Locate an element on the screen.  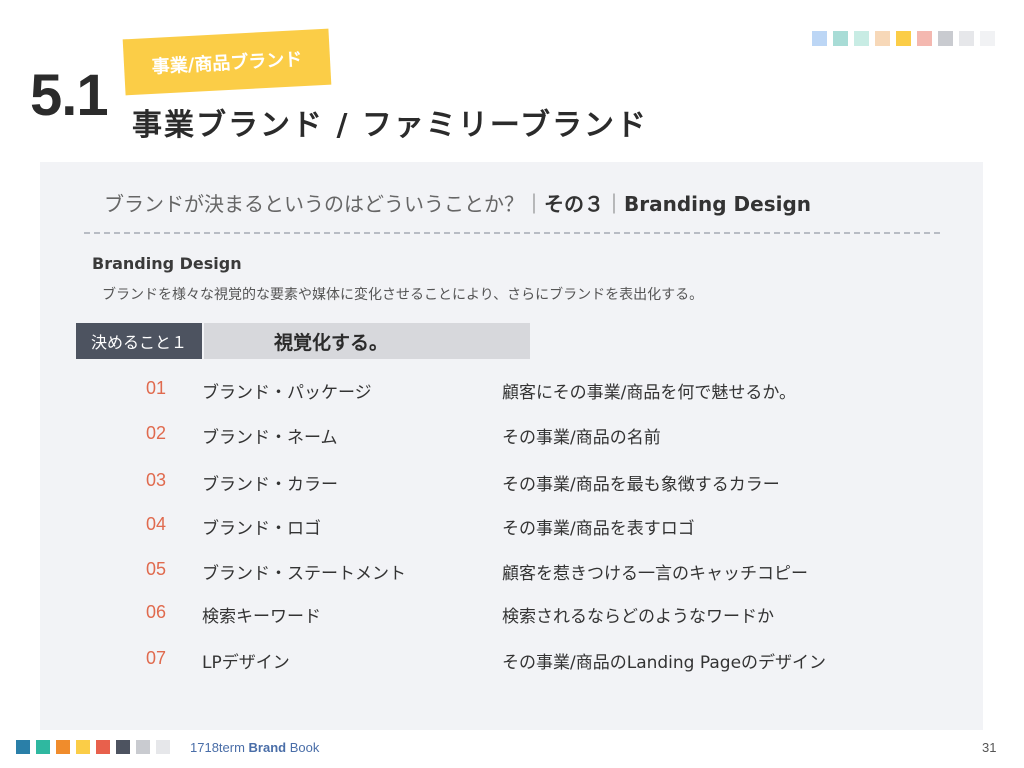
section-number: 5.1 is located at coordinates (69, 95).